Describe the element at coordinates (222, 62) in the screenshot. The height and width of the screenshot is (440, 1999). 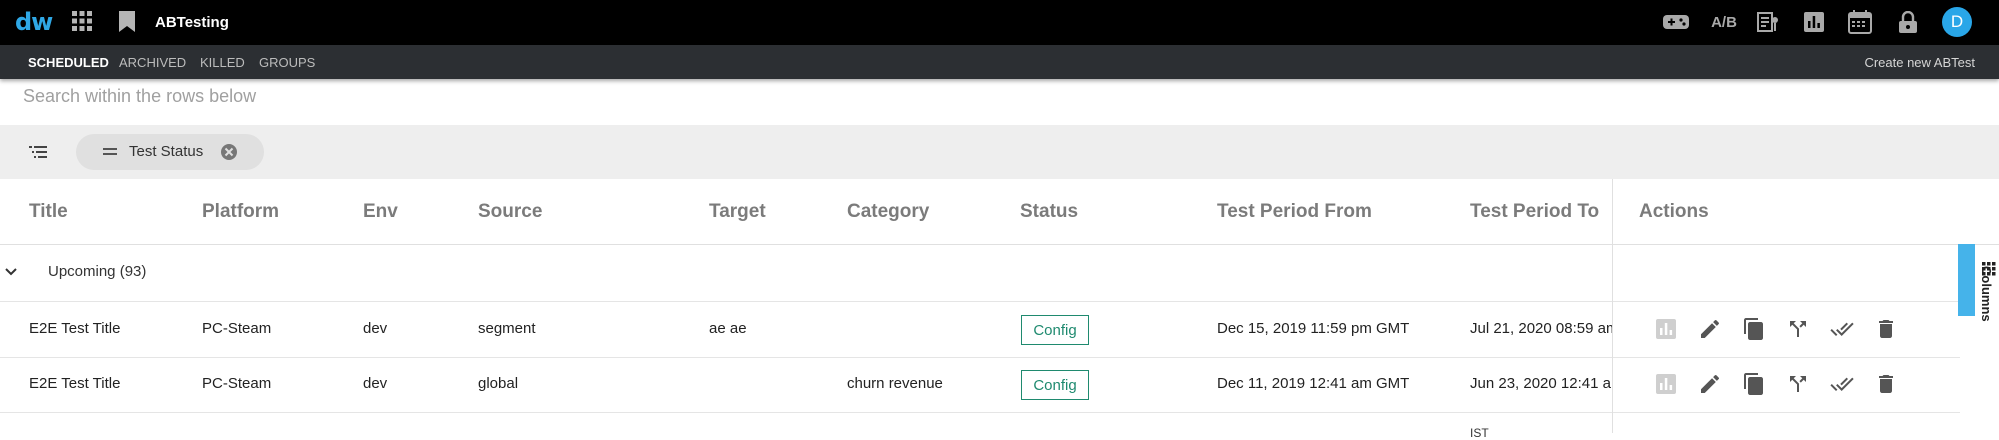
I see `tab-killed: KILLED` at that location.